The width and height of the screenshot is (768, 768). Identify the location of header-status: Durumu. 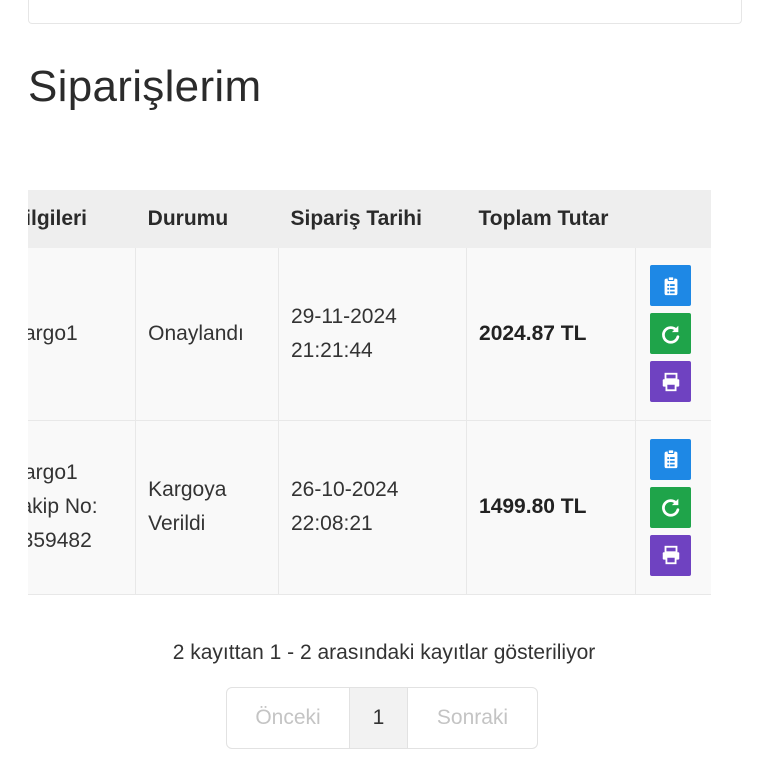
(188, 218).